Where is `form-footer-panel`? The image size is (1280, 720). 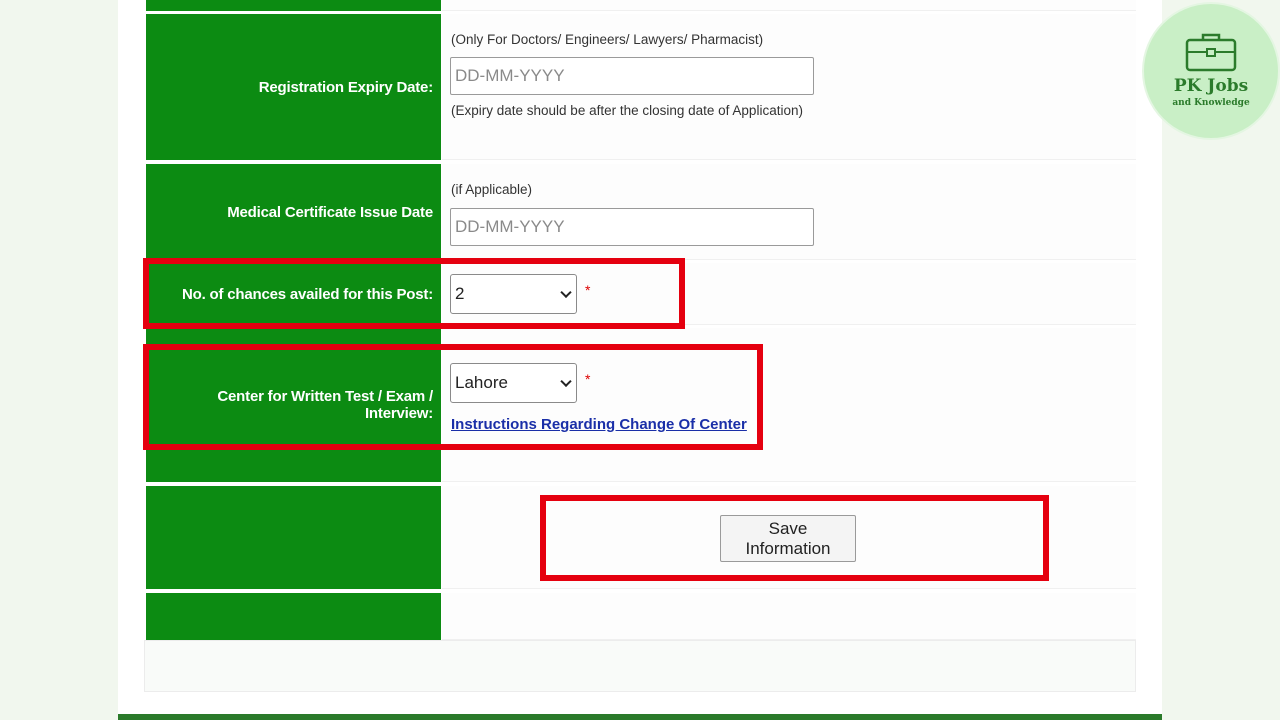
form-footer-panel is located at coordinates (640, 666).